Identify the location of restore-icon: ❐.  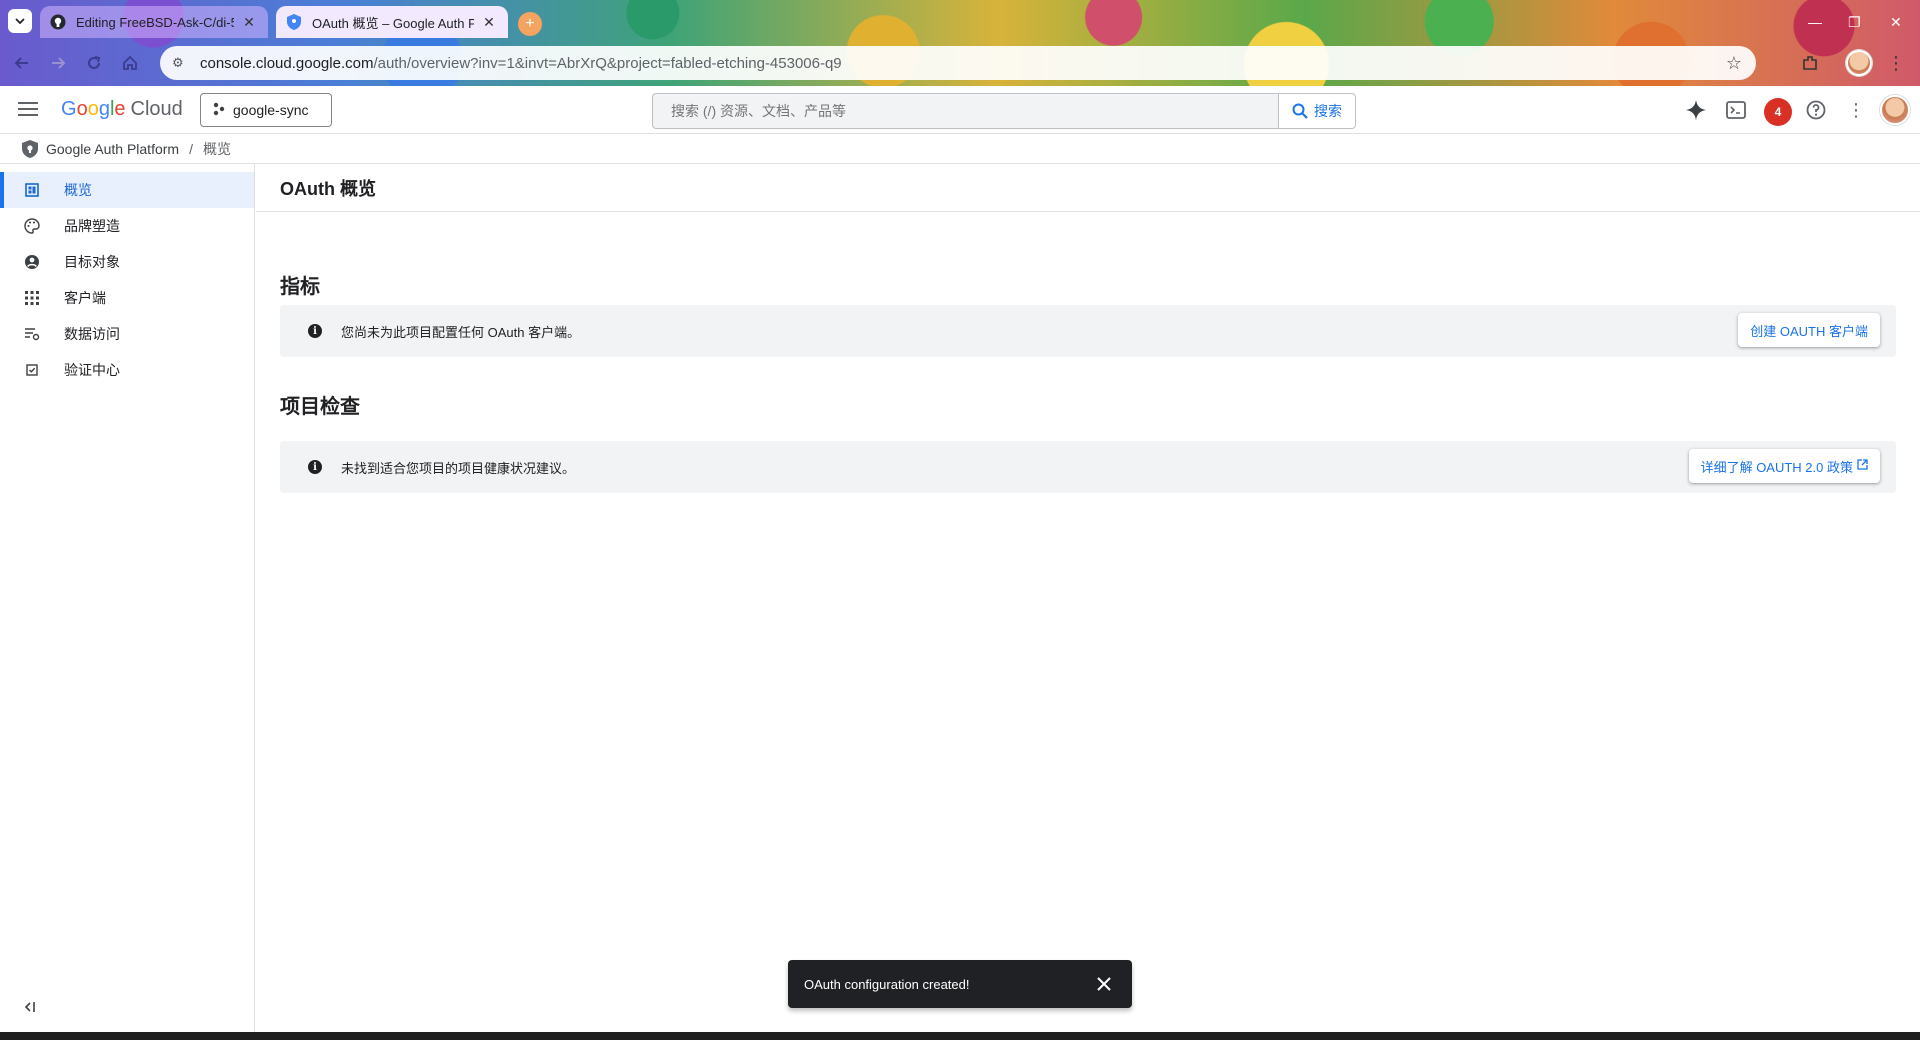
(1854, 22).